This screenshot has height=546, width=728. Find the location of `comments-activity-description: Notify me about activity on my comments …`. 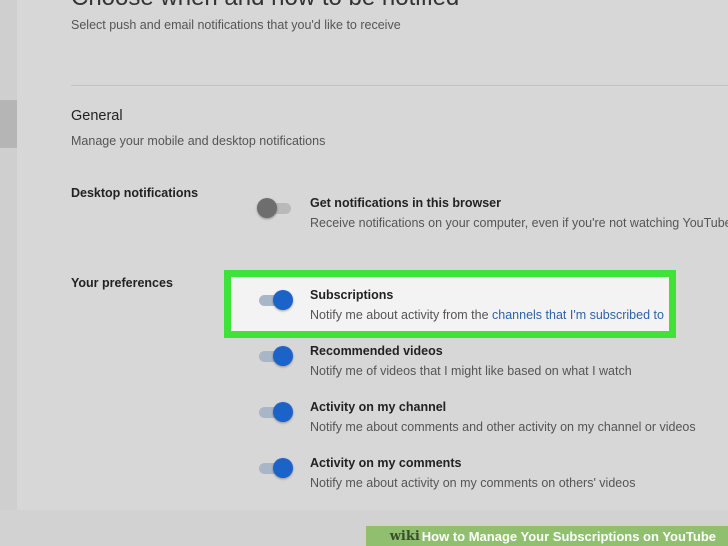

comments-activity-description: Notify me about activity on my comments … is located at coordinates (473, 483).